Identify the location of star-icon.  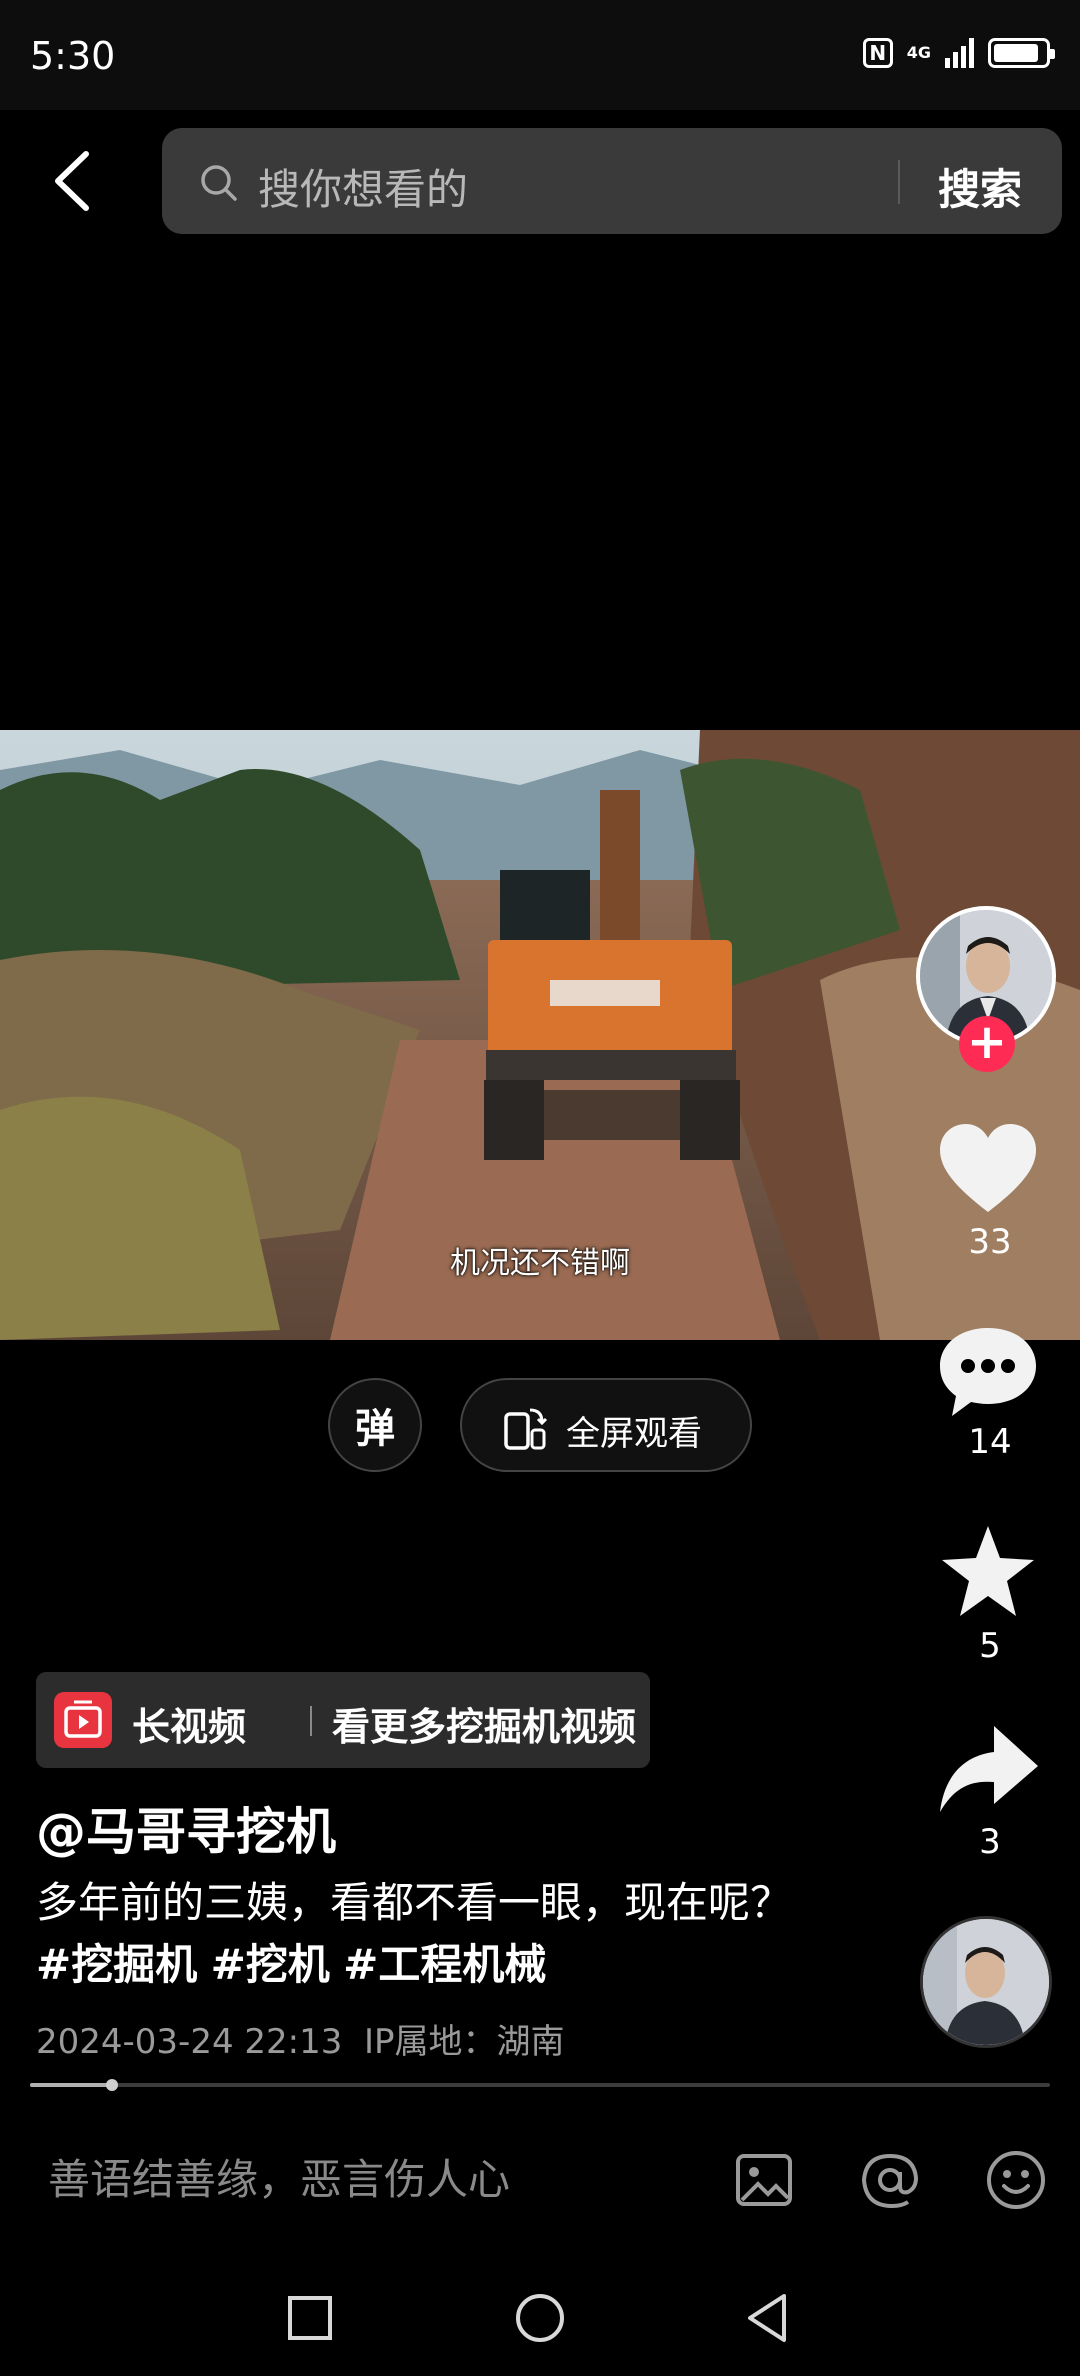
(988, 1572).